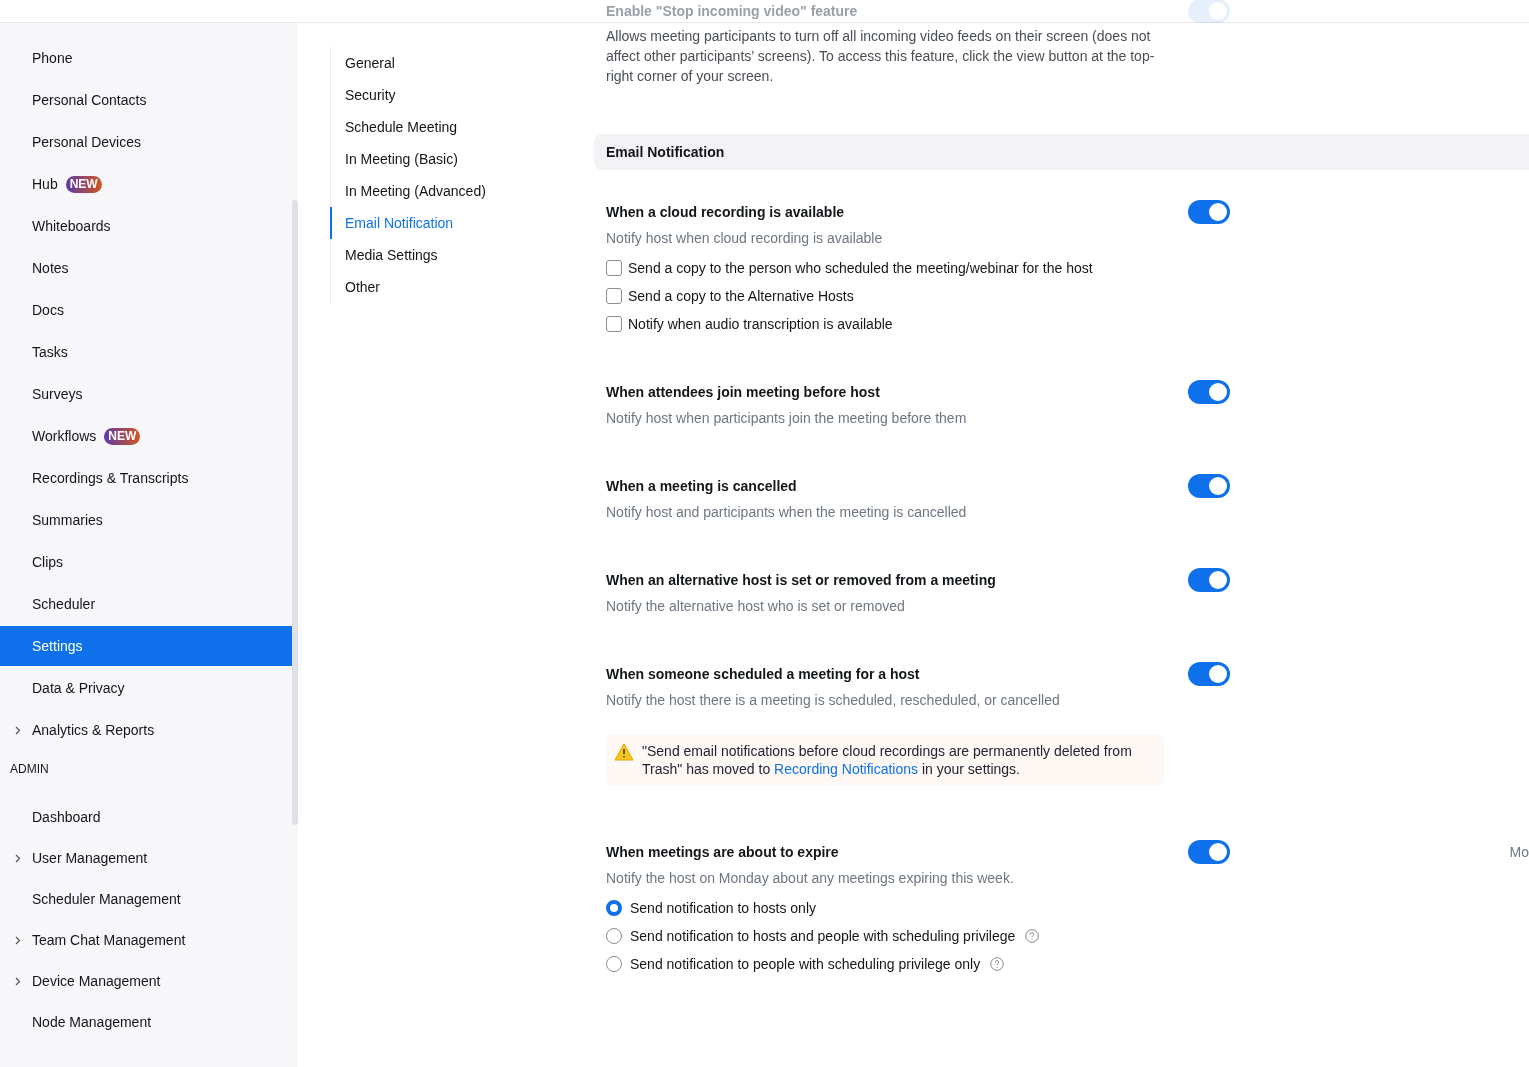 This screenshot has width=1529, height=1067. What do you see at coordinates (756, 606) in the screenshot?
I see `setting-description: Notify the alternative host who is set or removed` at bounding box center [756, 606].